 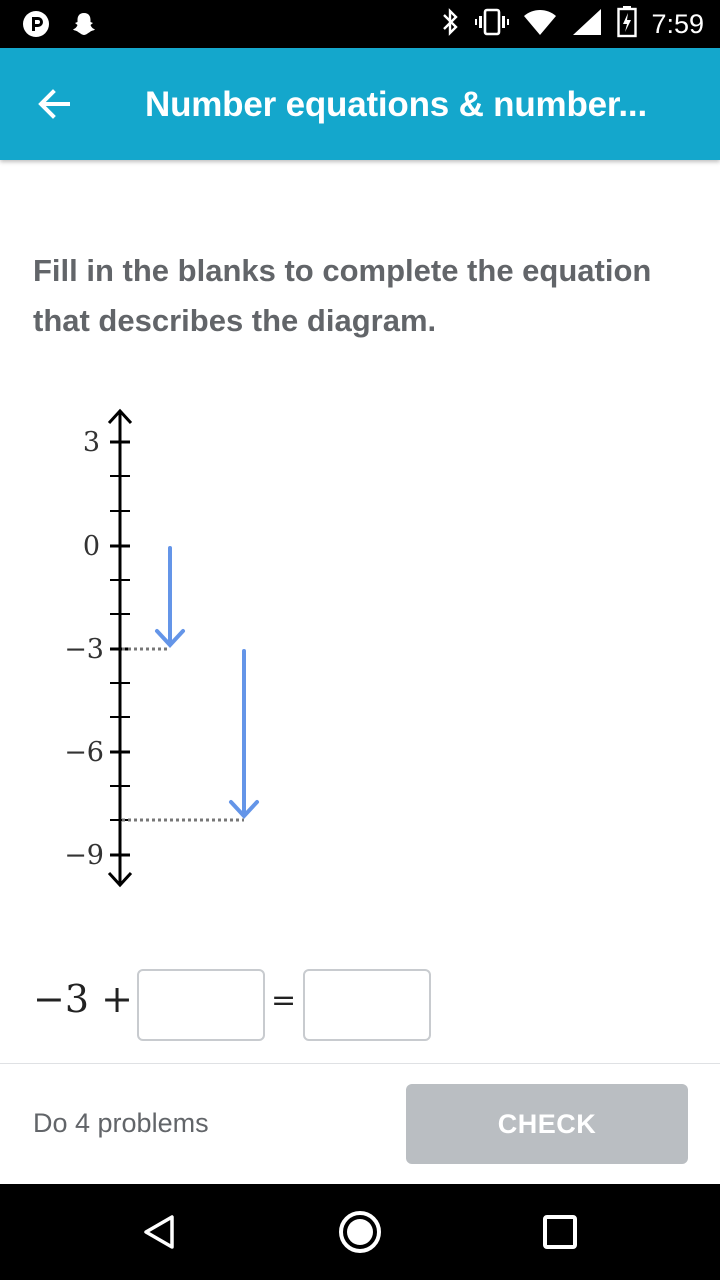 I want to click on home-circle-icon, so click(x=360, y=1232).